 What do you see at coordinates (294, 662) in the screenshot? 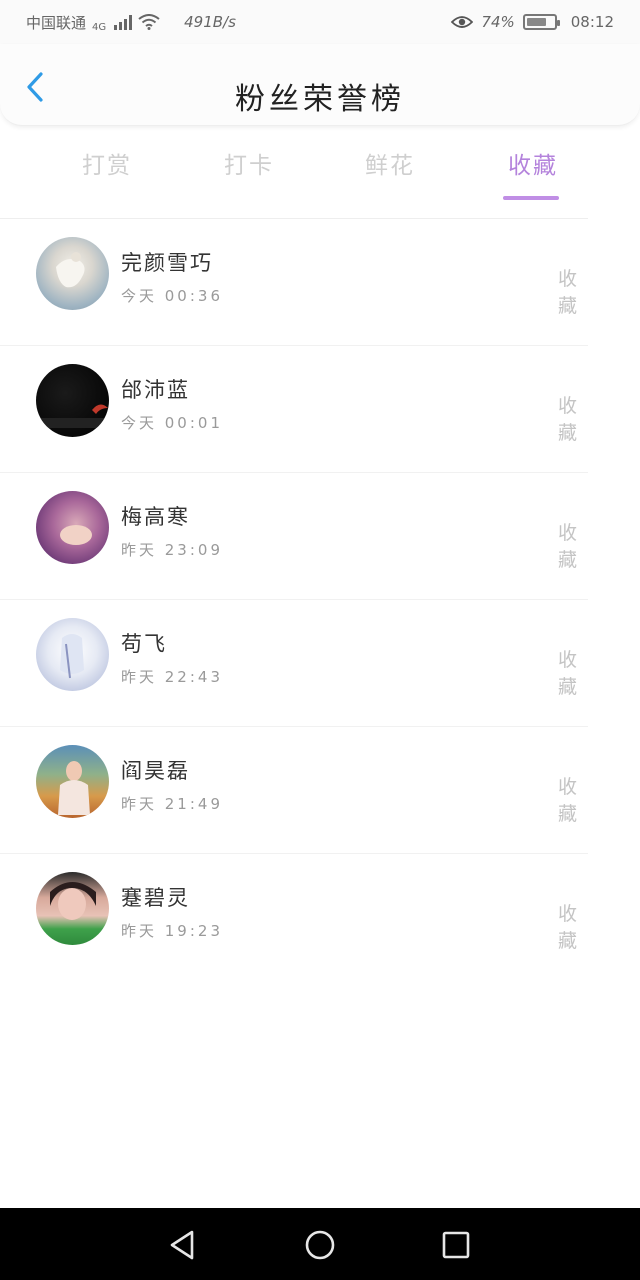
I see `list-item: 苟飞 昨天 22:43 收藏` at bounding box center [294, 662].